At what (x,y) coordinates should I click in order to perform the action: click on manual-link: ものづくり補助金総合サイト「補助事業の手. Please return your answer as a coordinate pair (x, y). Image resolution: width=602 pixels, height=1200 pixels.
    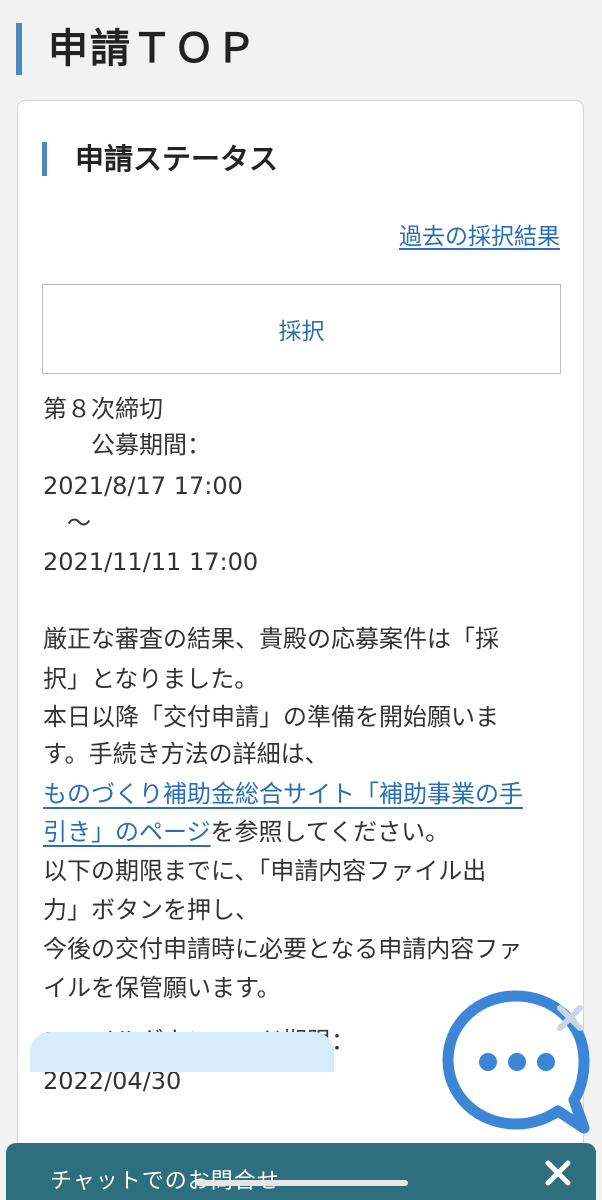
    Looking at the image, I should click on (283, 794).